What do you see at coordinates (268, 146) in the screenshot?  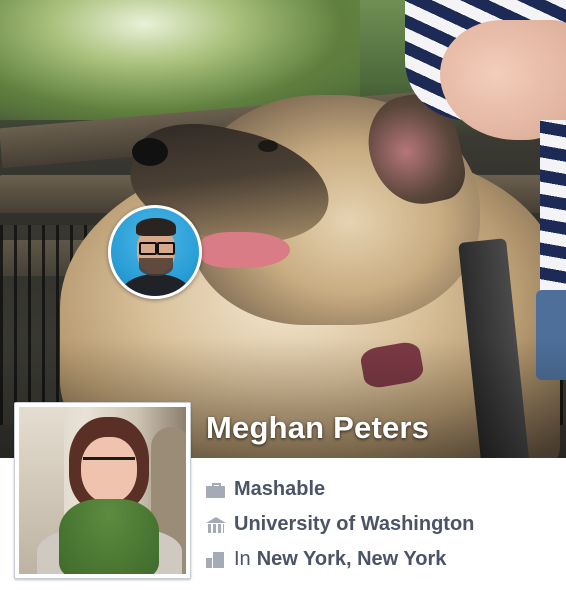 I see `dog-eye` at bounding box center [268, 146].